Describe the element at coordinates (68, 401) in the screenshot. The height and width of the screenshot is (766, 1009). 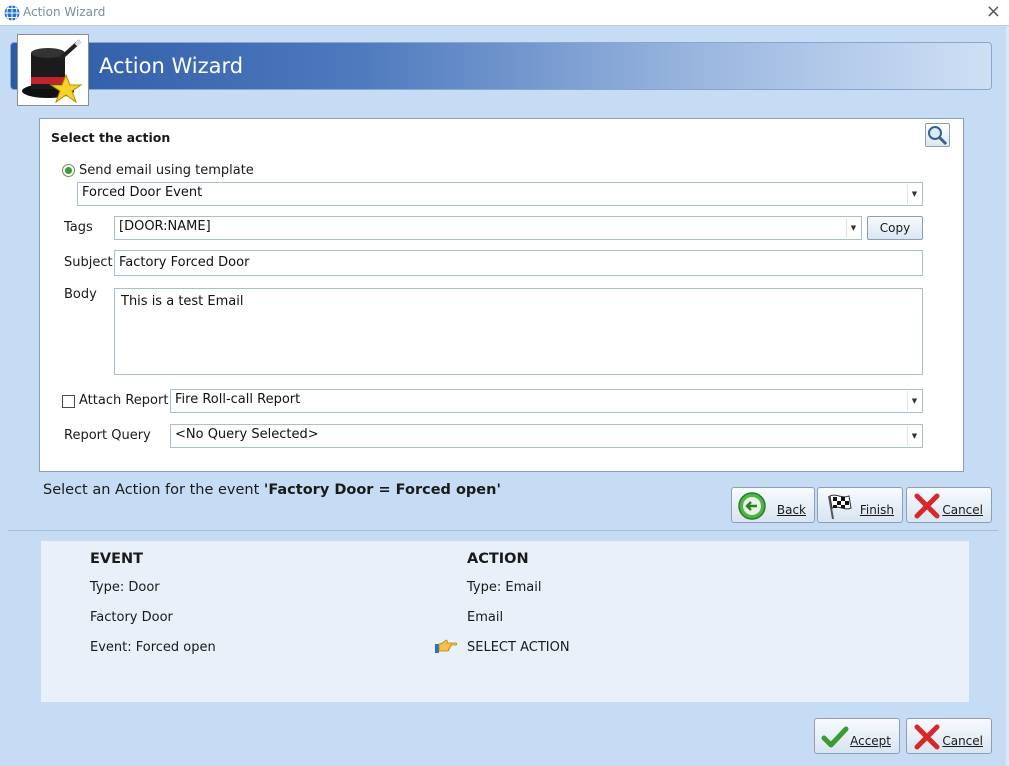
I see `attach-report-checkbox` at that location.